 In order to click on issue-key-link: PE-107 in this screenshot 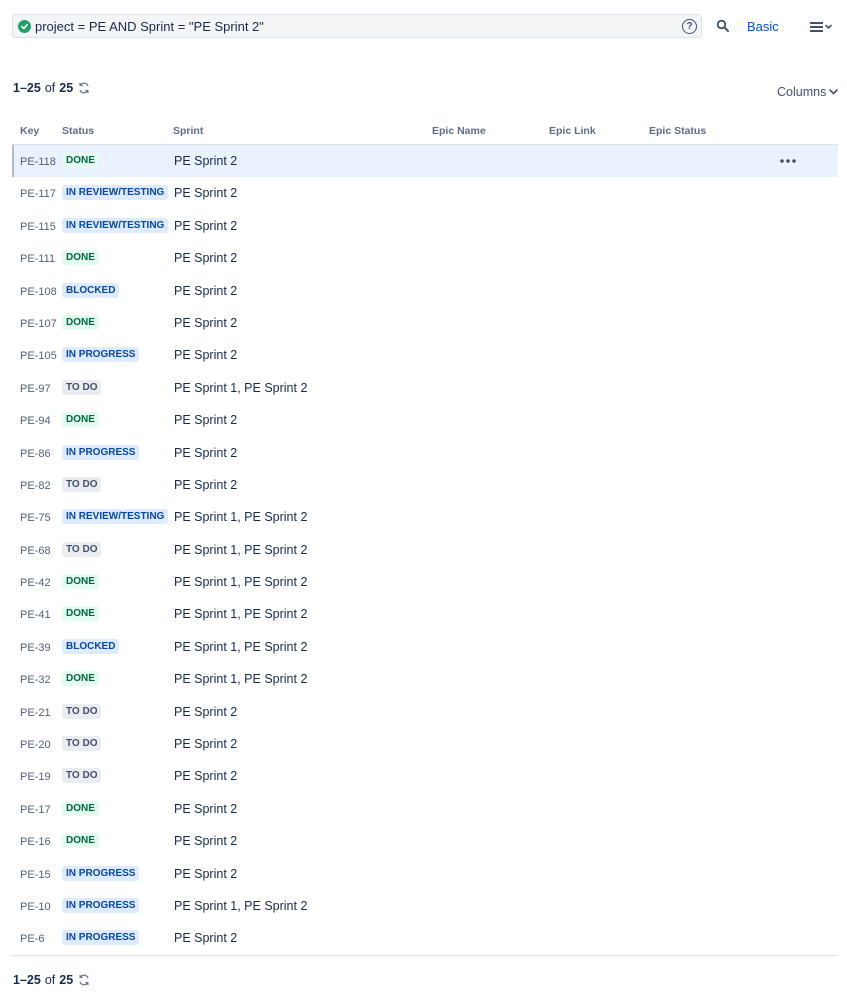, I will do `click(38, 324)`.